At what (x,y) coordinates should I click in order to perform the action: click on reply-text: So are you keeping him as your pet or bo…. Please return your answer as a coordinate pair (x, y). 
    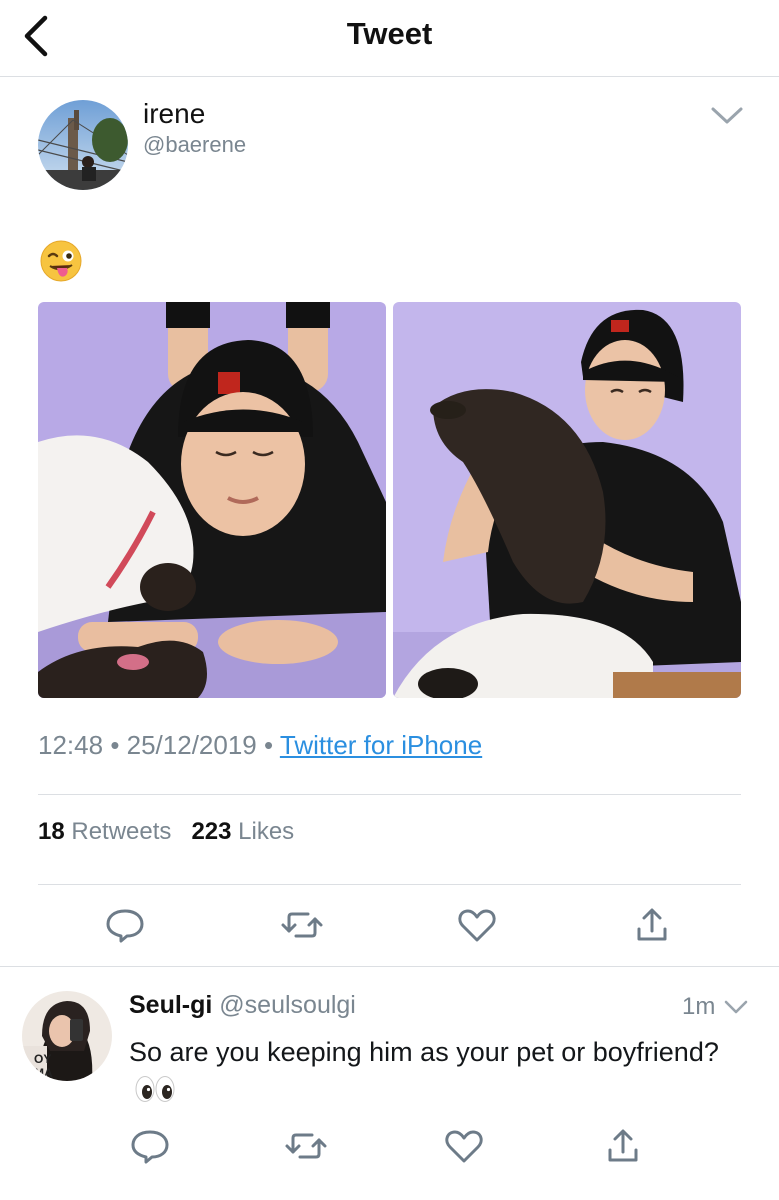
    Looking at the image, I should click on (429, 1070).